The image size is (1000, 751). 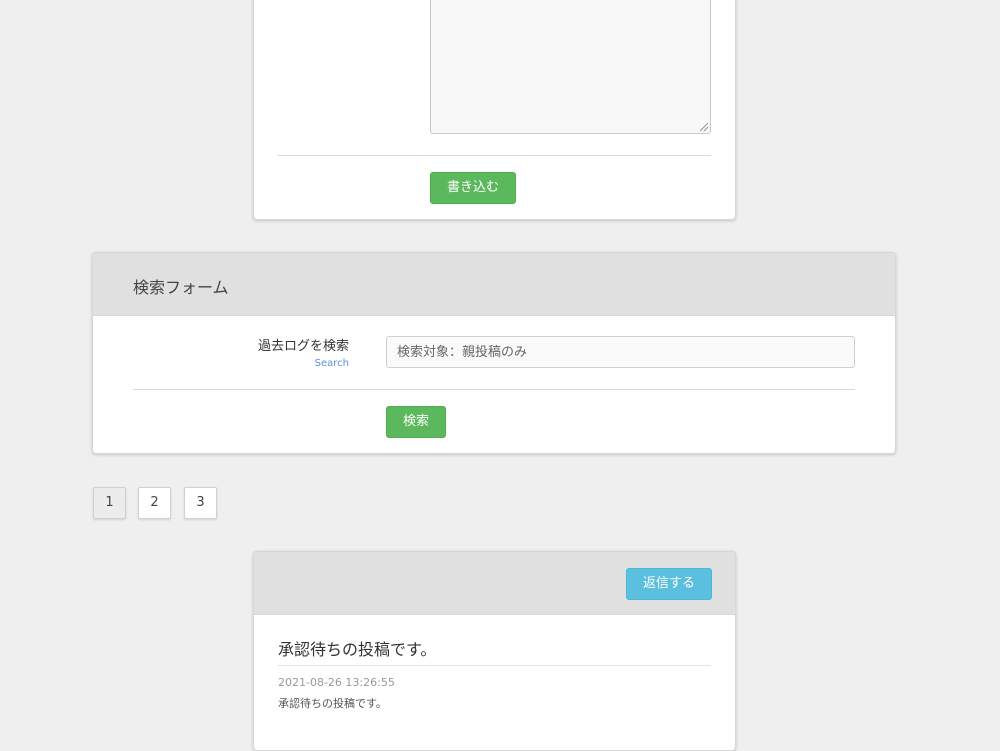 What do you see at coordinates (704, 127) in the screenshot?
I see `resize-grip-icon` at bounding box center [704, 127].